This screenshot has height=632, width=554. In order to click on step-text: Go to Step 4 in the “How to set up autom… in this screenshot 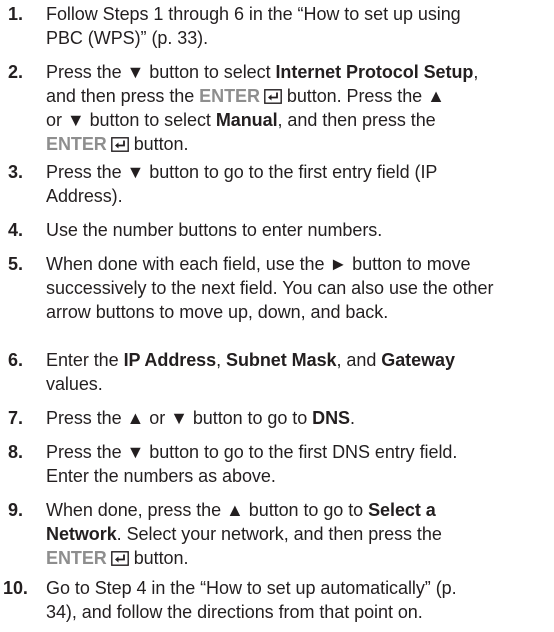, I will do `click(297, 600)`.